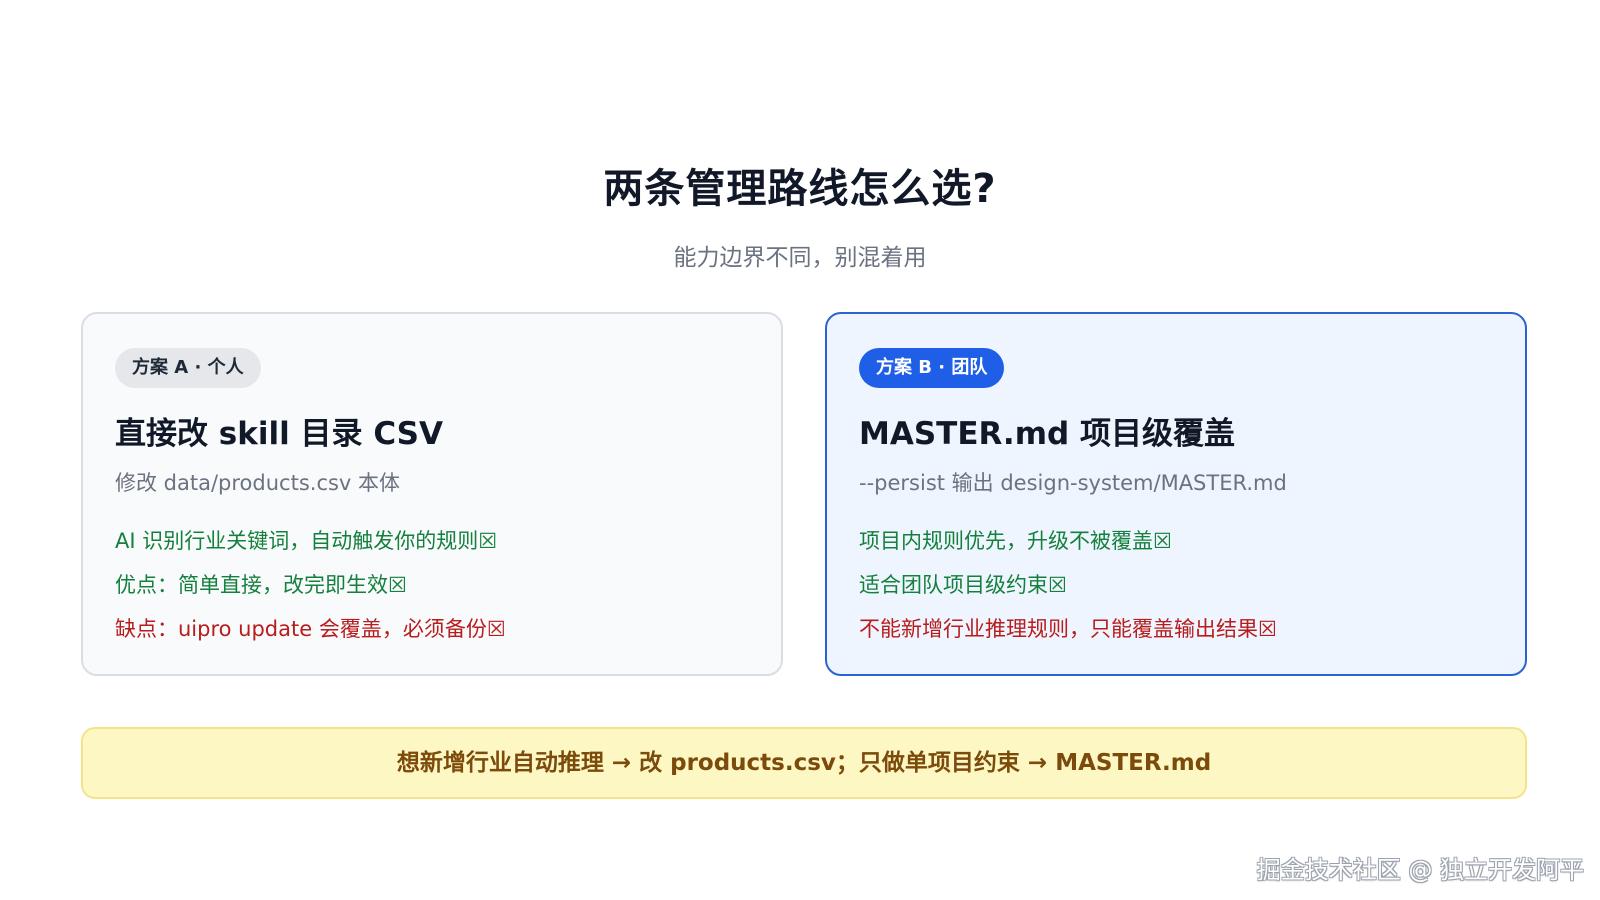 This screenshot has width=1600, height=900. What do you see at coordinates (963, 585) in the screenshot?
I see `plan-b-point-2: 适合团队项目级约束☒` at bounding box center [963, 585].